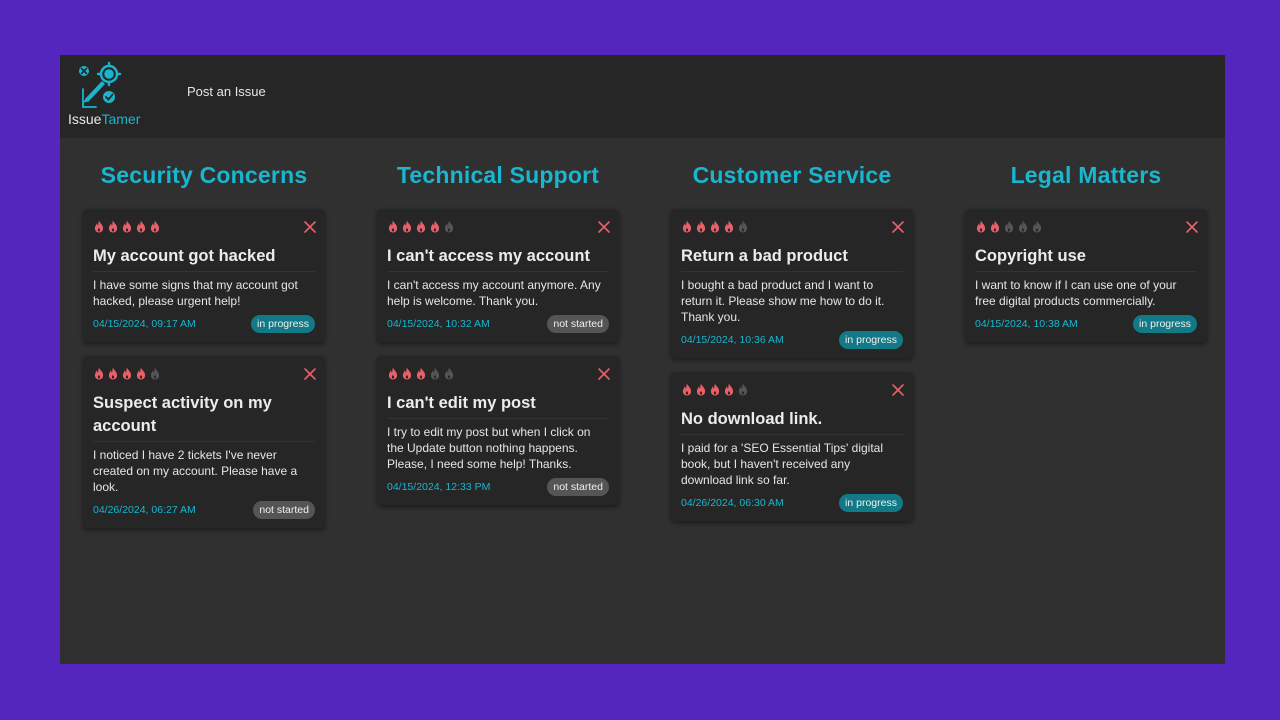 The image size is (1280, 720). Describe the element at coordinates (121, 119) in the screenshot. I see `logo-text-tamer: Tamer` at that location.